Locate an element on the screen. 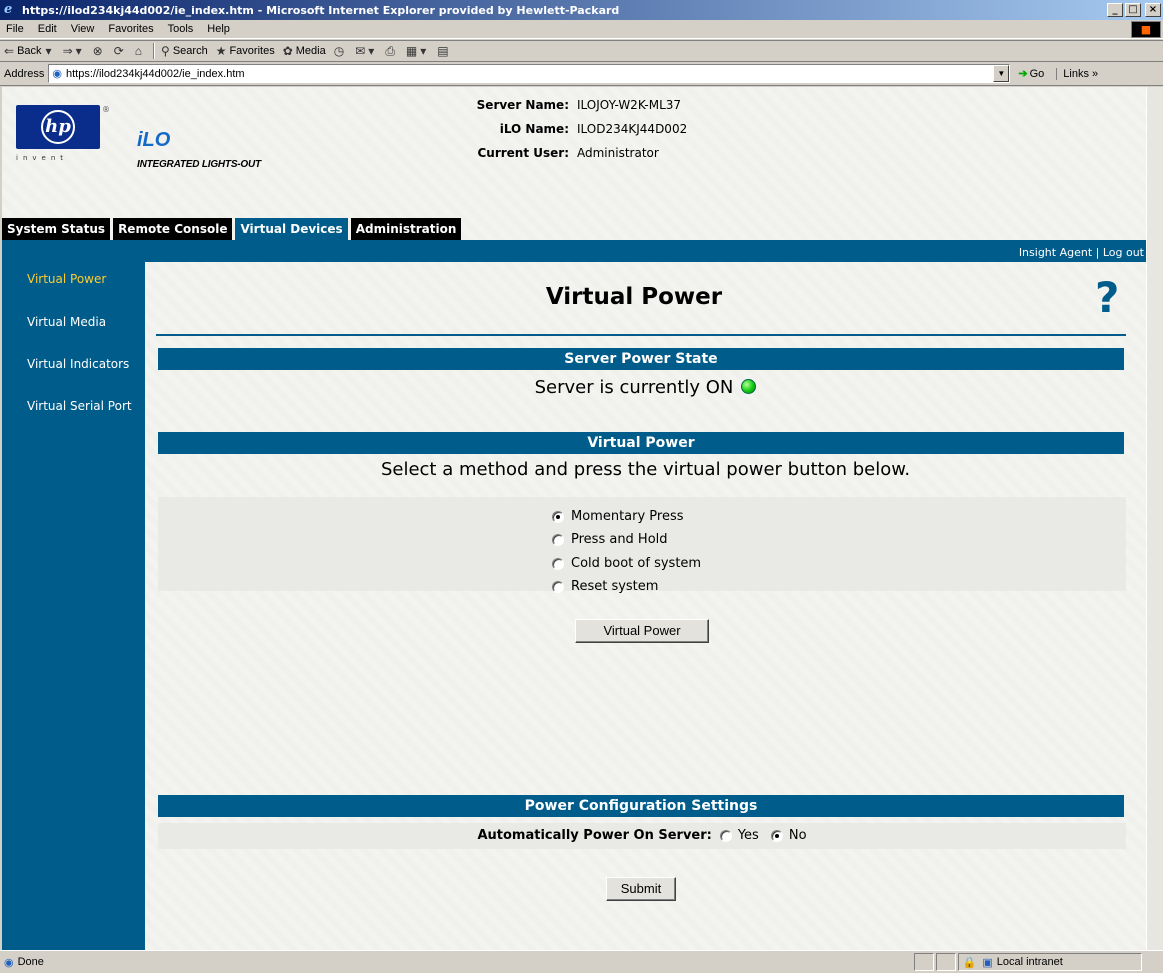 Image resolution: width=1163 pixels, height=973 pixels. mail-dropdown-icon: ▾ is located at coordinates (371, 51).